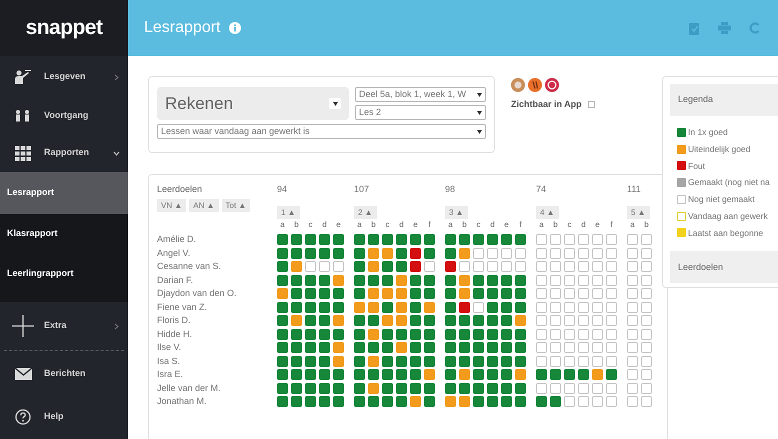  What do you see at coordinates (365, 212) in the screenshot?
I see `sort-button: 2 ▲` at bounding box center [365, 212].